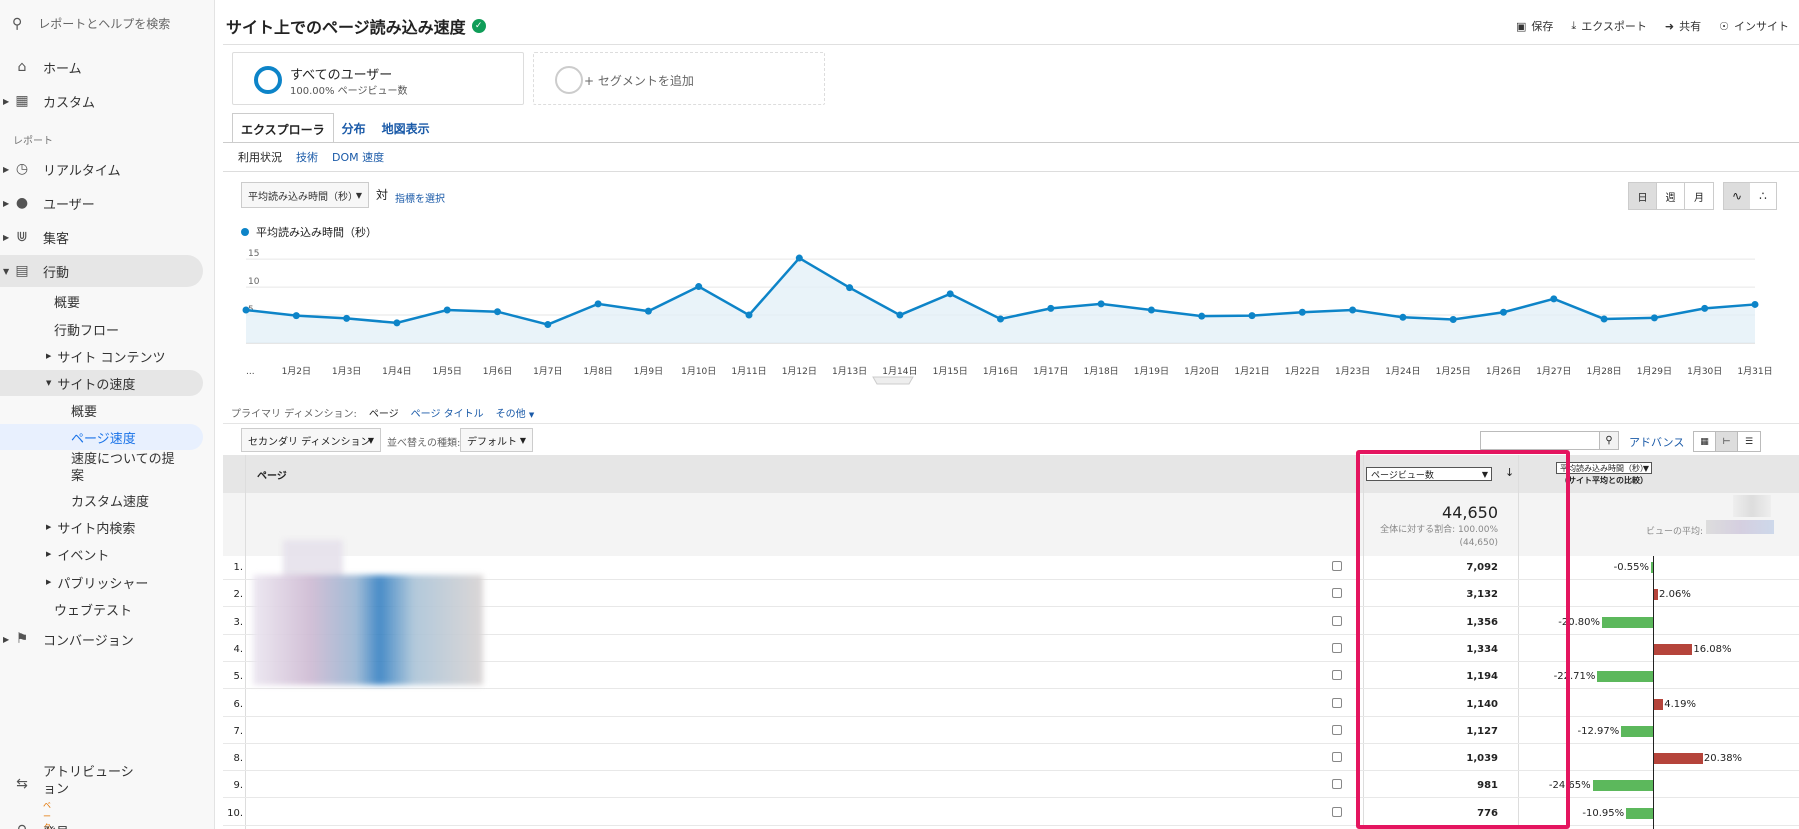  I want to click on segment-name: すべてのユーザー, so click(341, 75).